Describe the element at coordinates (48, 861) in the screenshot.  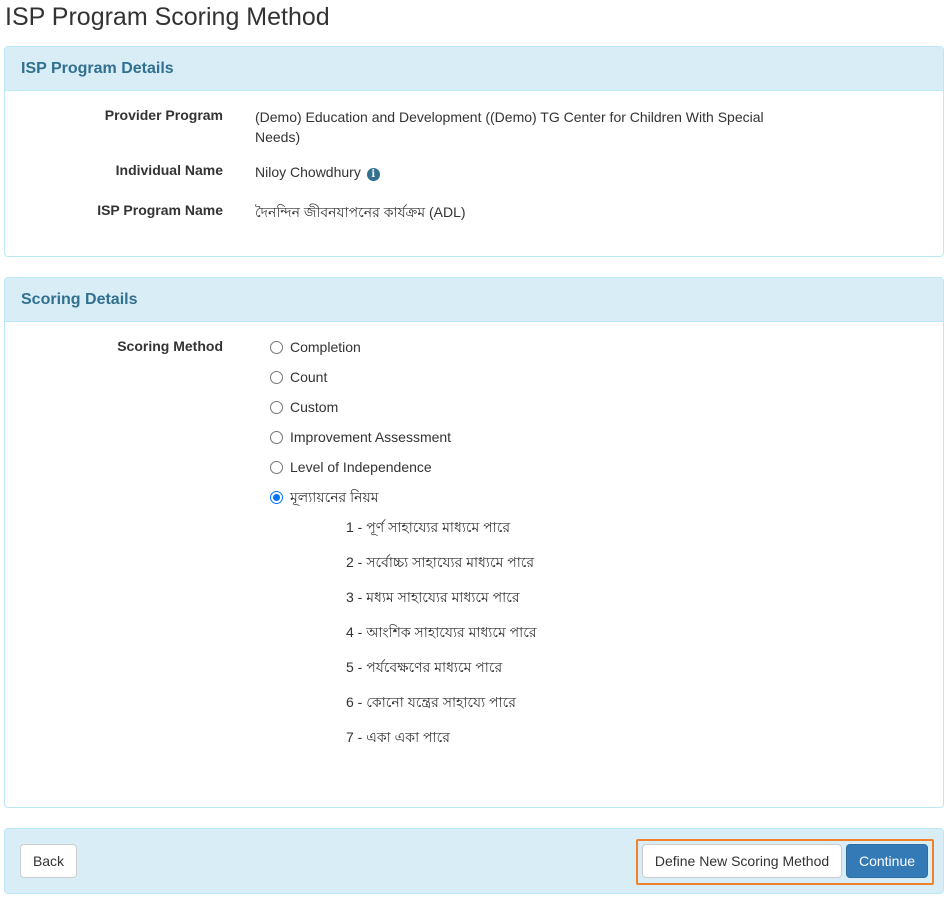
I see `back-button: Back` at that location.